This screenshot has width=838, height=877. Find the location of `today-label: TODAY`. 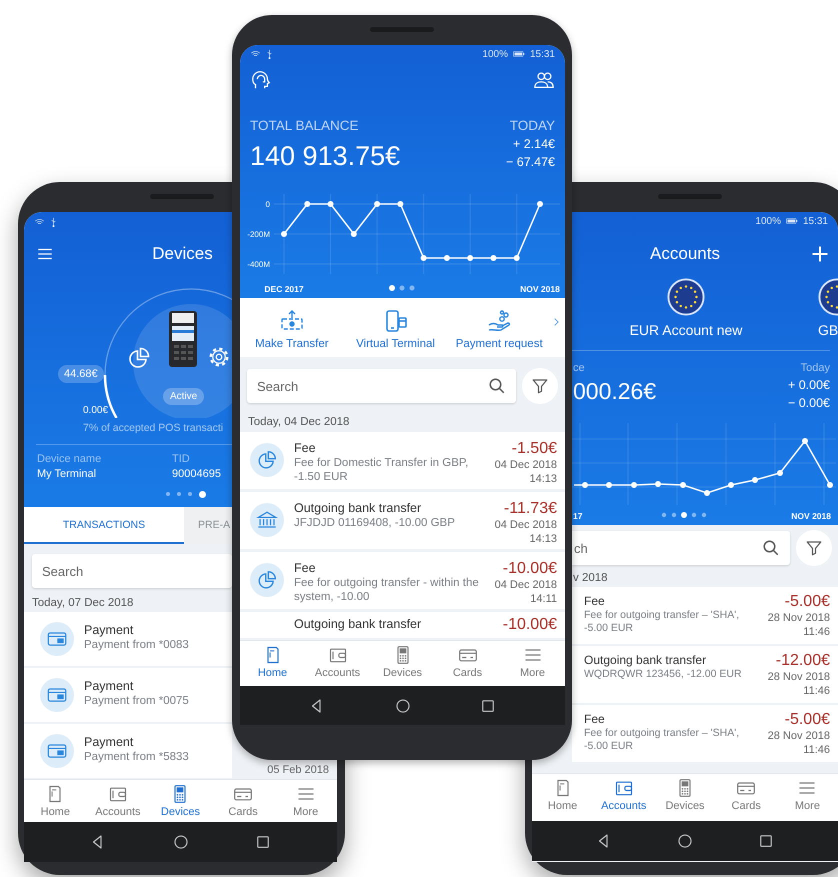

today-label: TODAY is located at coordinates (532, 126).